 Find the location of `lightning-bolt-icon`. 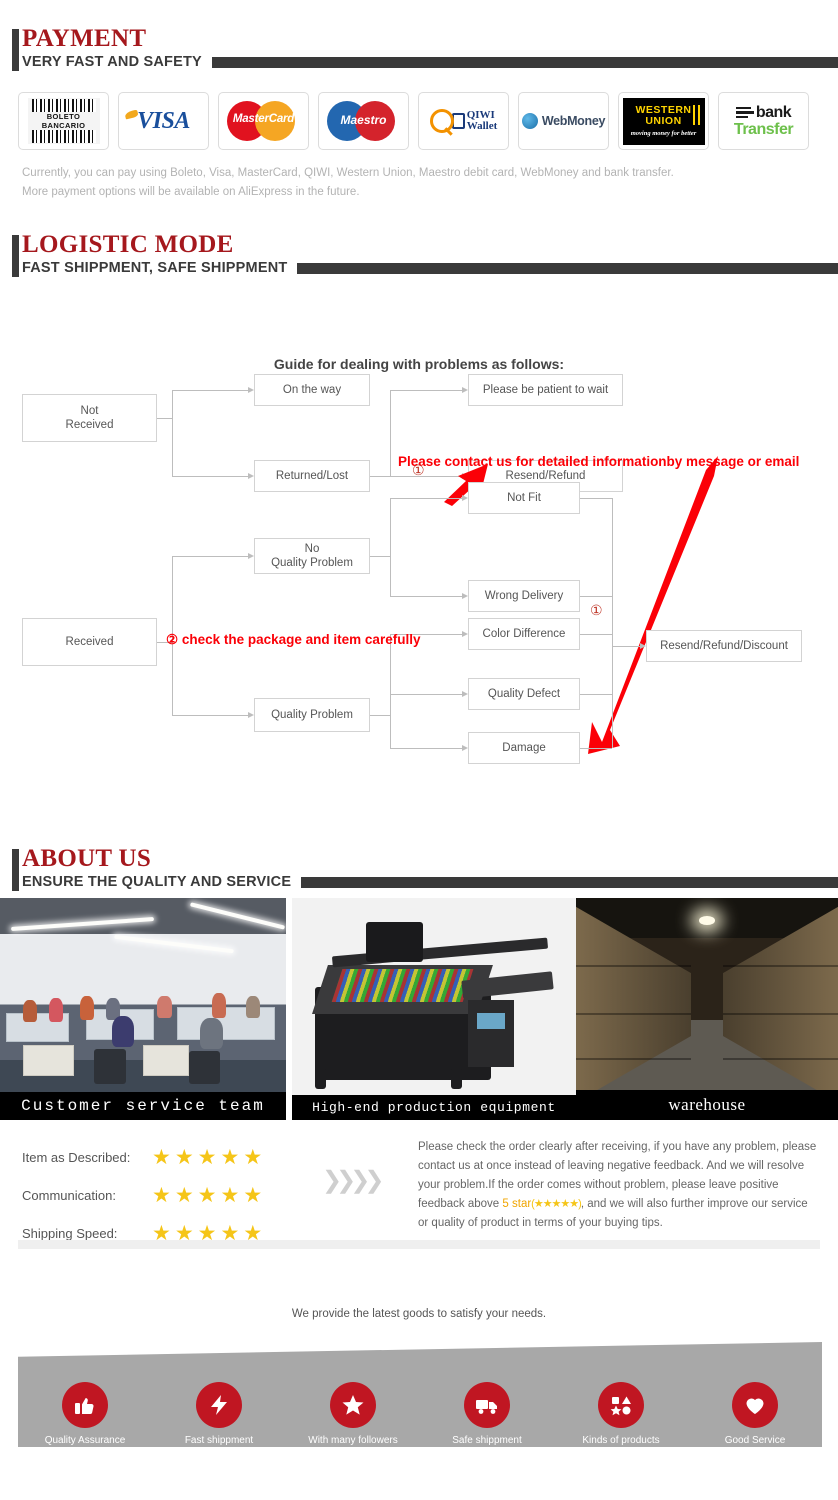

lightning-bolt-icon is located at coordinates (219, 1405).